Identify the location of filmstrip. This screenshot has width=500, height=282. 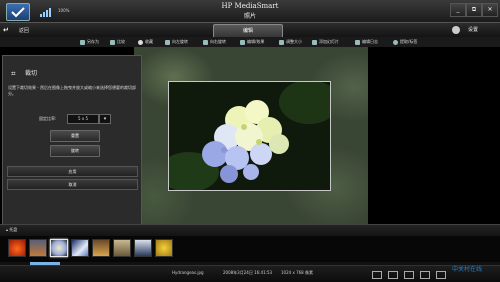
(250, 250).